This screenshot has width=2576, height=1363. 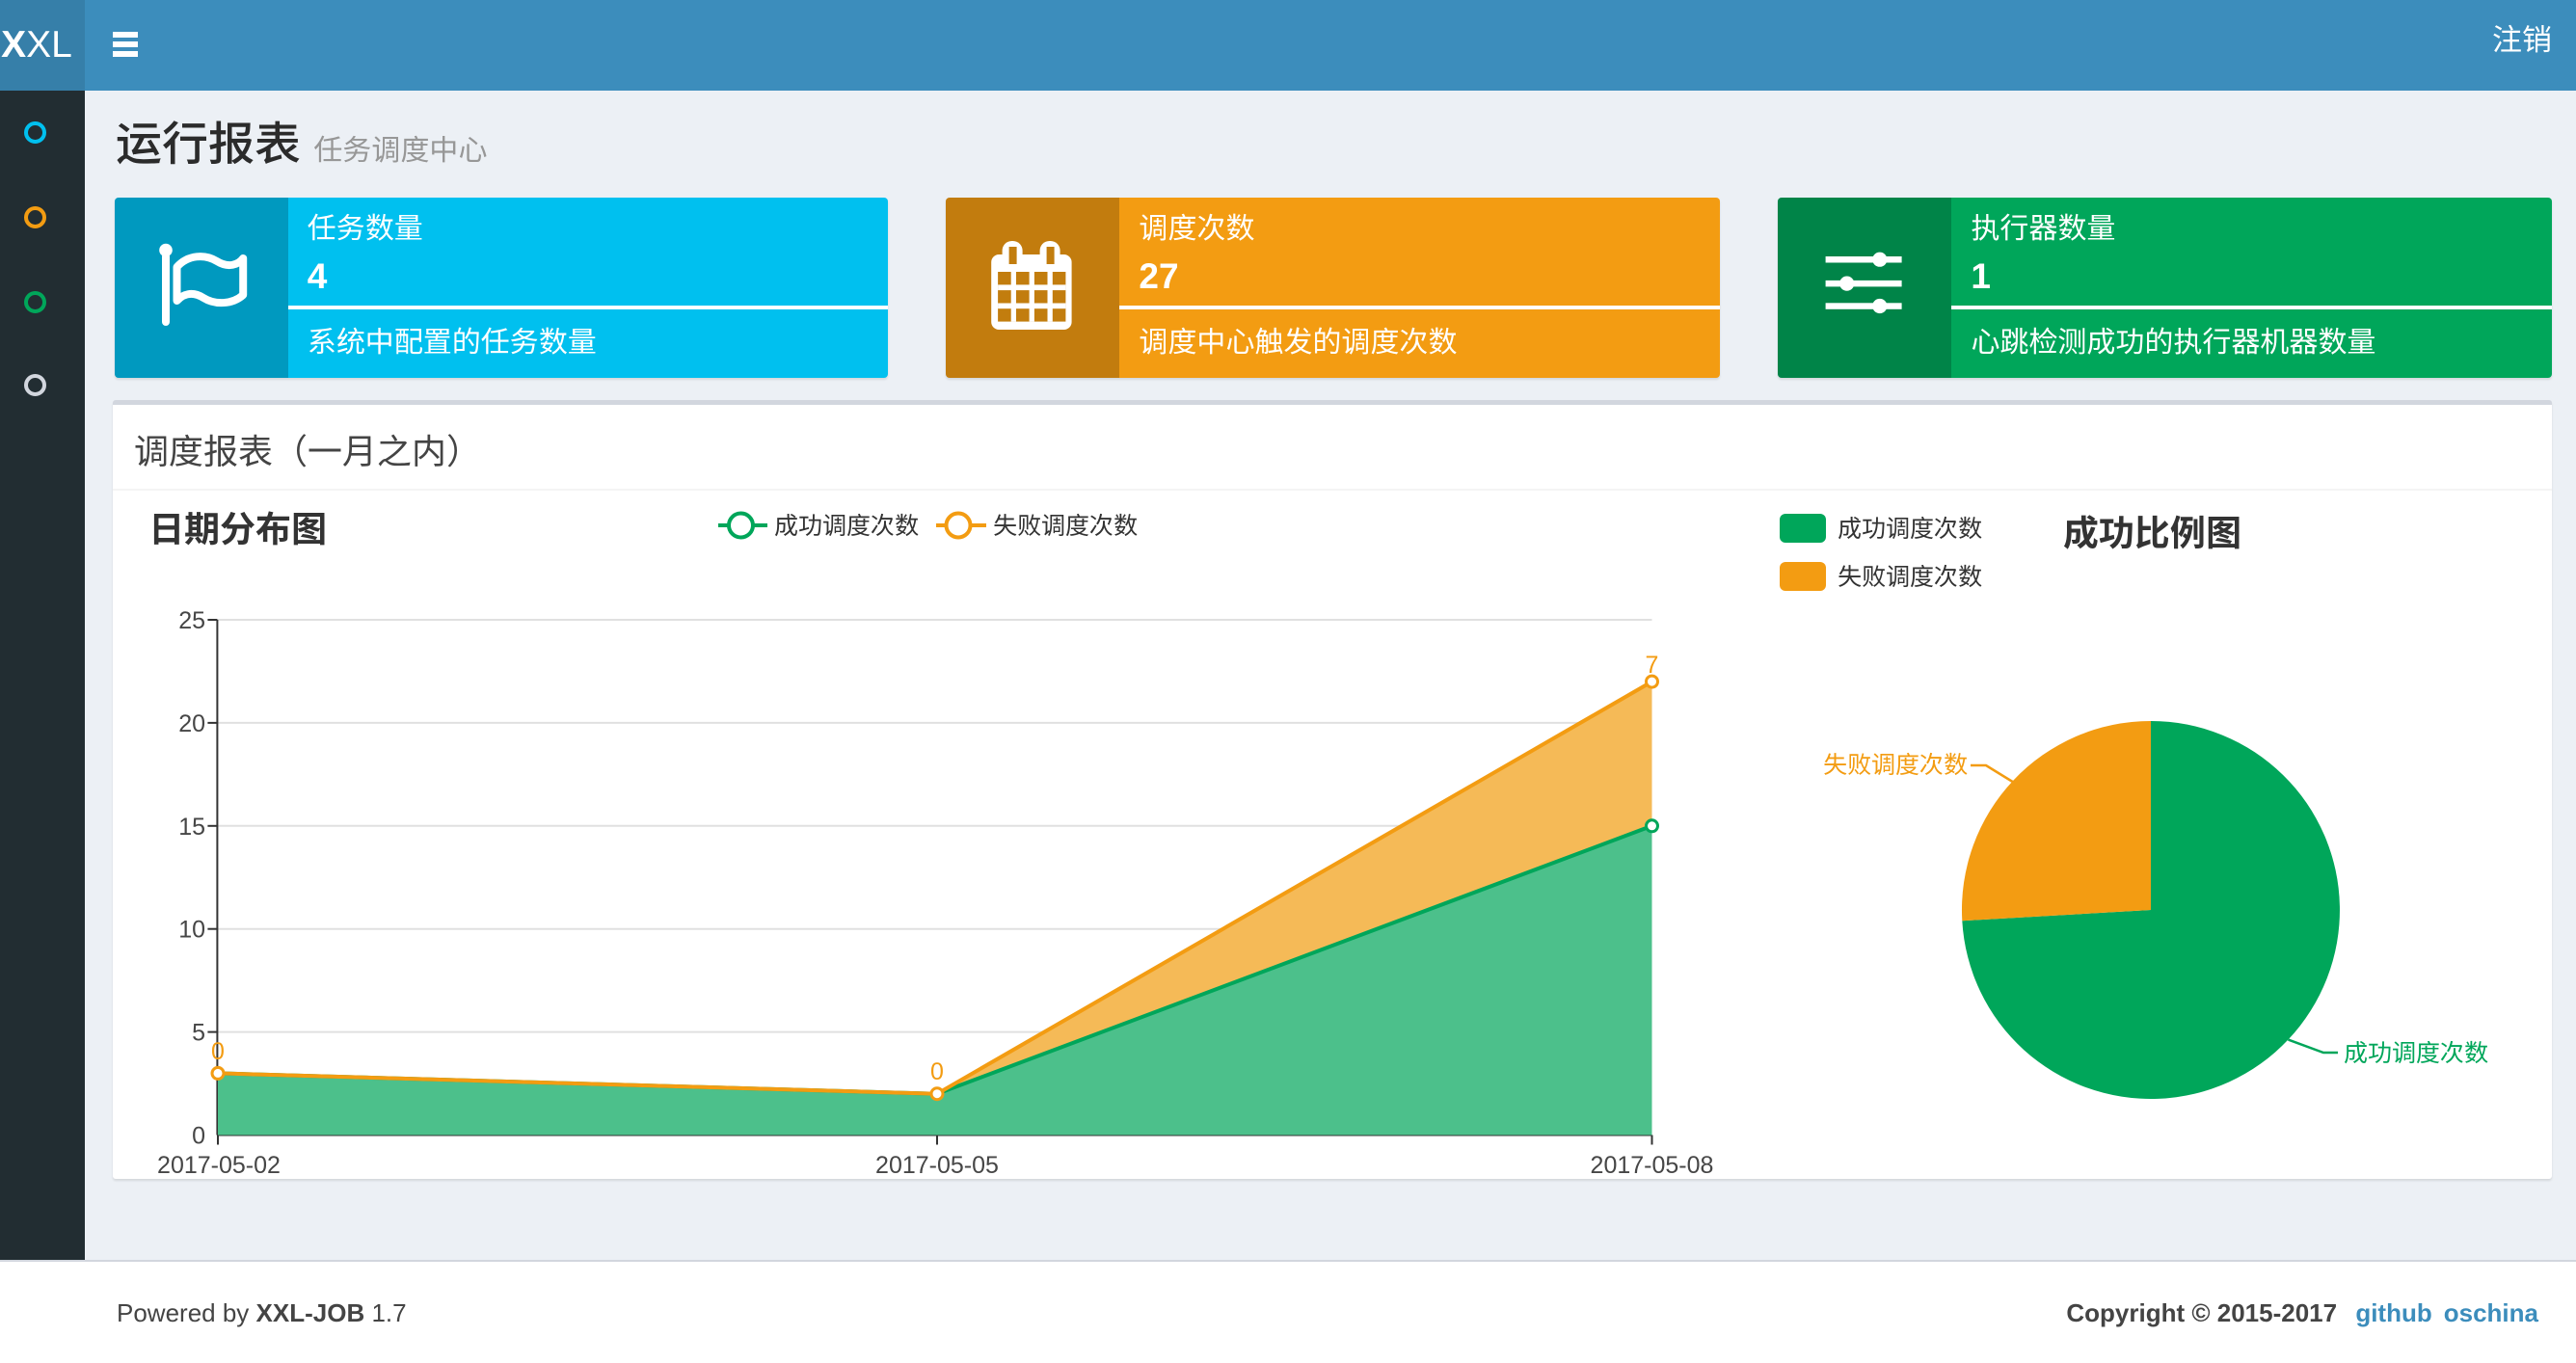 What do you see at coordinates (192, 620) in the screenshot?
I see `svg-text: 25` at bounding box center [192, 620].